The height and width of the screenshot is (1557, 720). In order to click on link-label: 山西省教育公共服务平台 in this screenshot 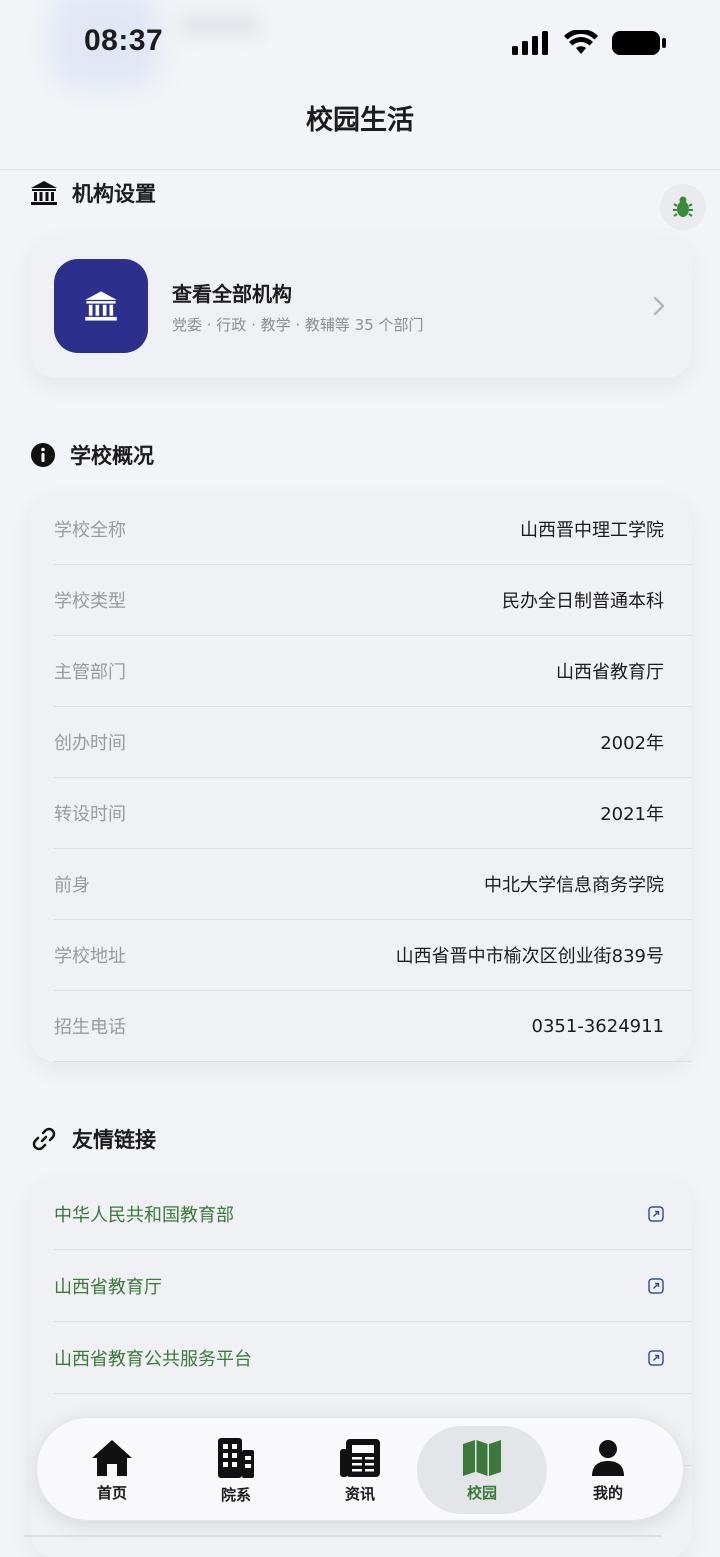, I will do `click(153, 1359)`.